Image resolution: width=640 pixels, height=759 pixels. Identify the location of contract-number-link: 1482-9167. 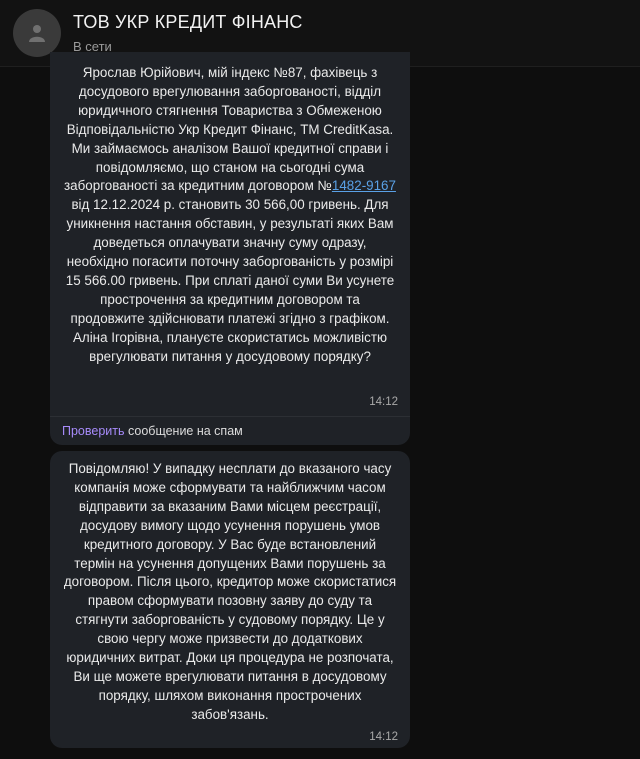
(364, 185).